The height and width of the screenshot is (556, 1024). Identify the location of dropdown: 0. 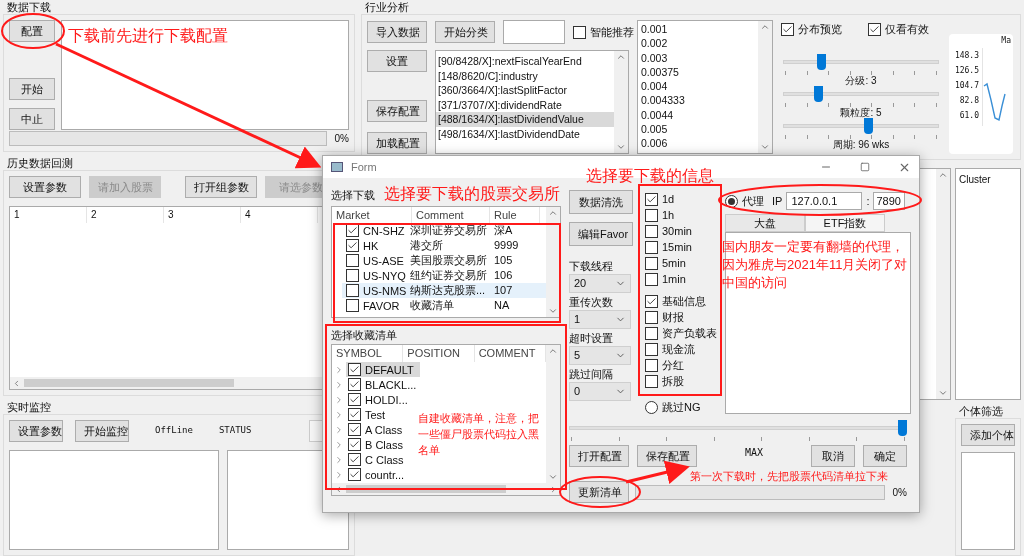
(600, 391).